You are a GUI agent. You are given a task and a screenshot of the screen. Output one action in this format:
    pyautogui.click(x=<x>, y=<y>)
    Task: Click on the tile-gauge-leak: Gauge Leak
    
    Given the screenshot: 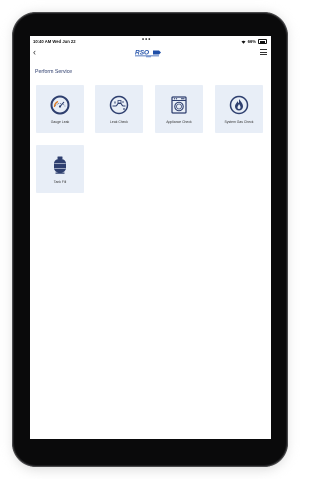 What is the action you would take?
    pyautogui.click(x=60, y=109)
    